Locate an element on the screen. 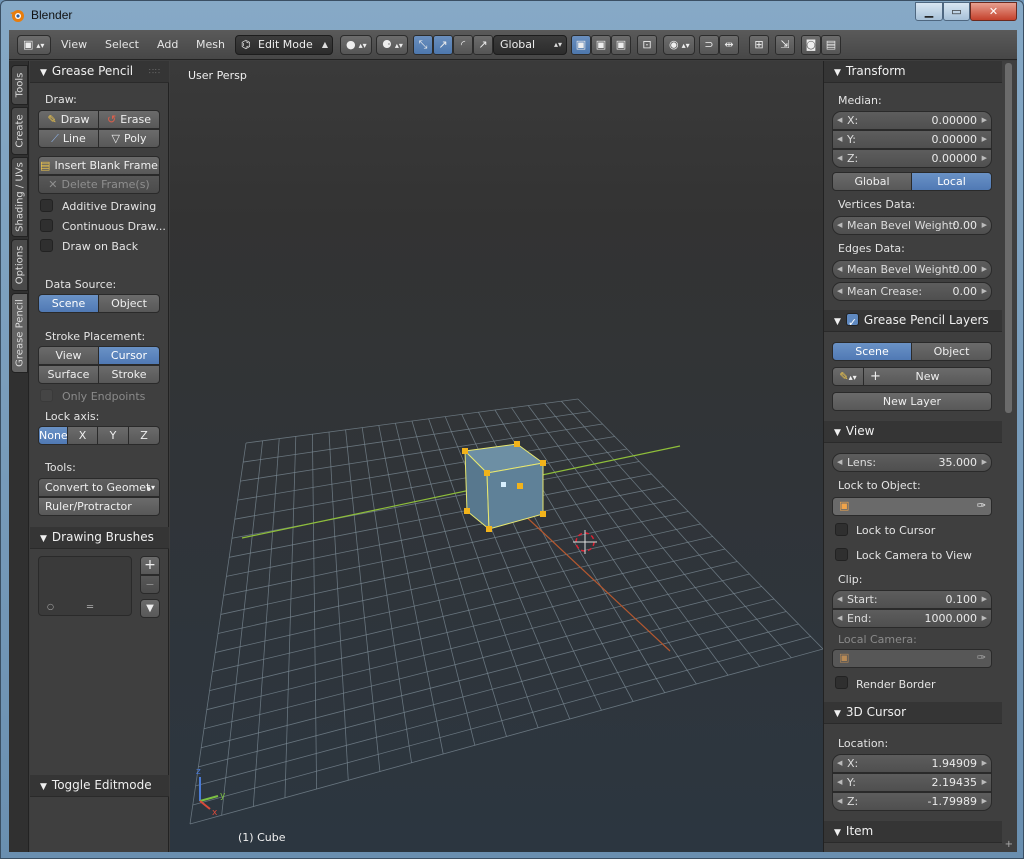  resize-handle-icon: ○ is located at coordinates (50, 606).